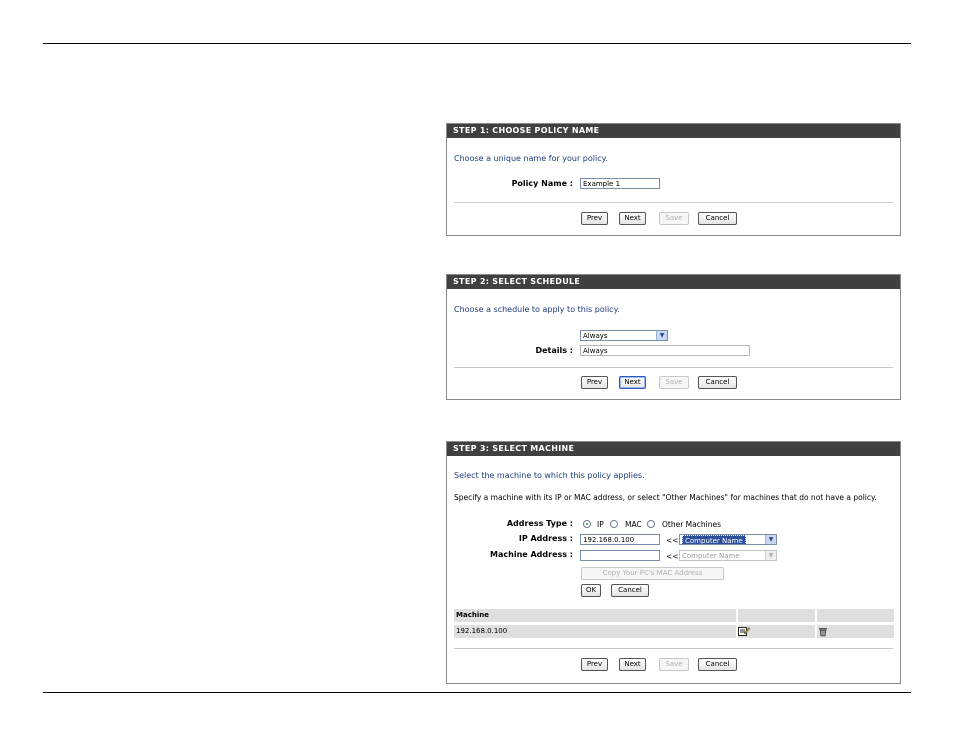 The width and height of the screenshot is (954, 737). Describe the element at coordinates (587, 524) in the screenshot. I see `address-type-ip-radio` at that location.